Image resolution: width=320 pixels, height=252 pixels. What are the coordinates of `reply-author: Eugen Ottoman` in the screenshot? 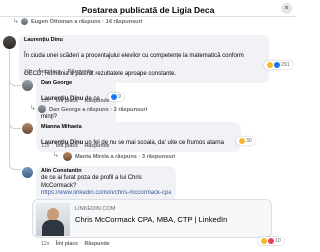 It's located at (52, 22).